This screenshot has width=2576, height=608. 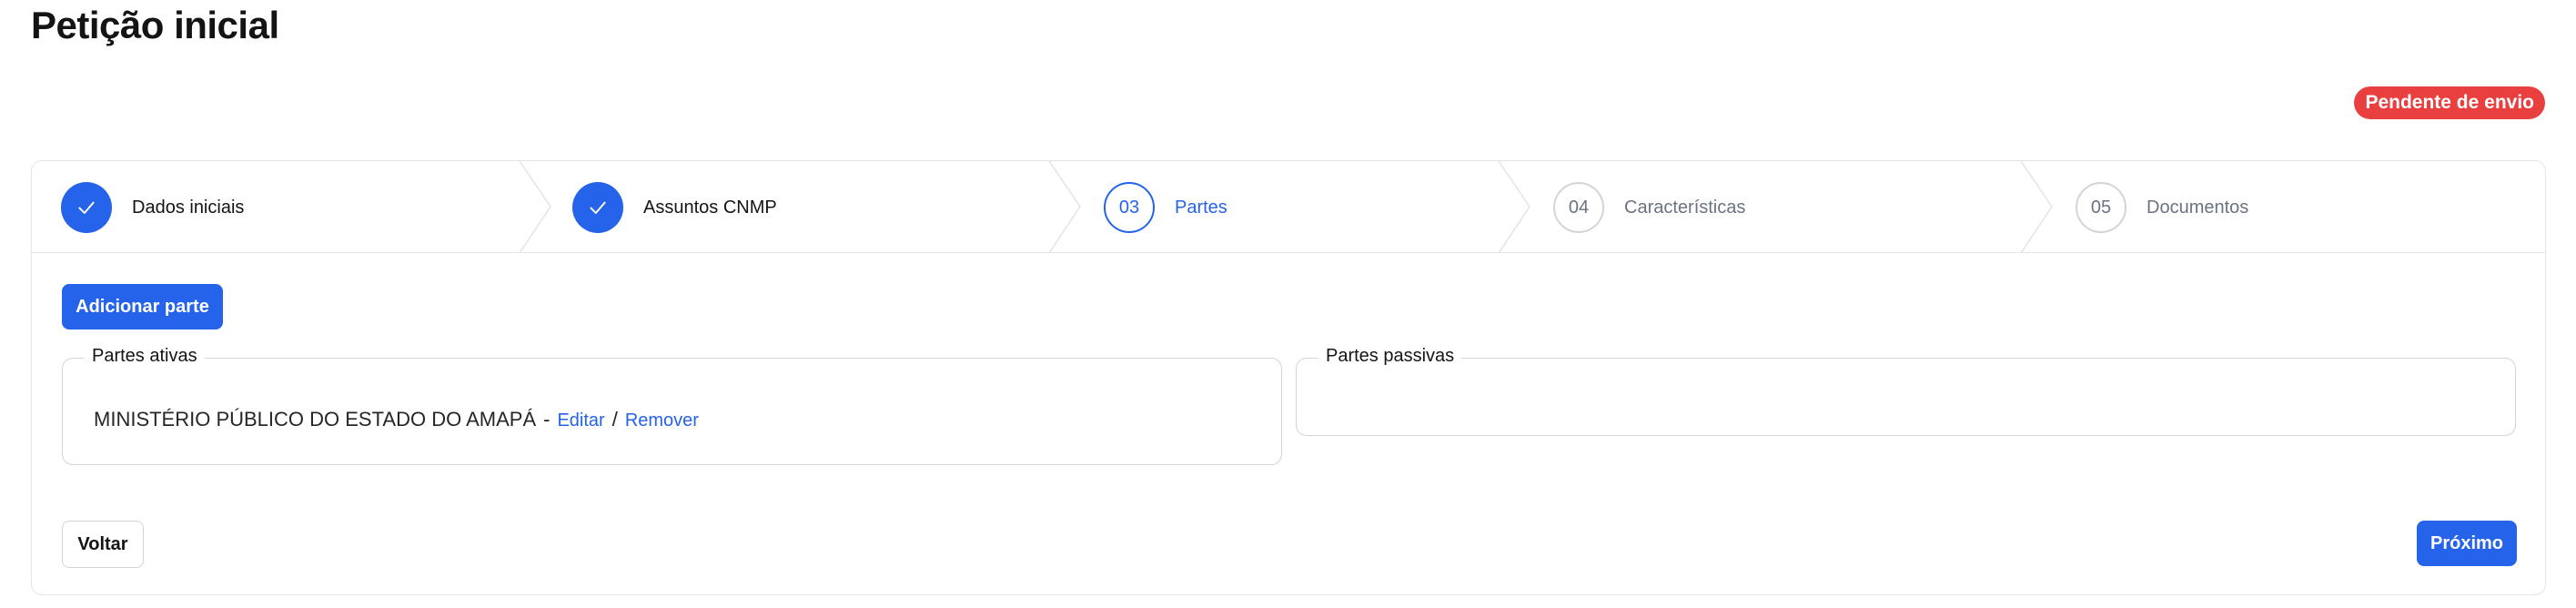 I want to click on passive-parties-group: Partes passivas, so click(x=1906, y=391).